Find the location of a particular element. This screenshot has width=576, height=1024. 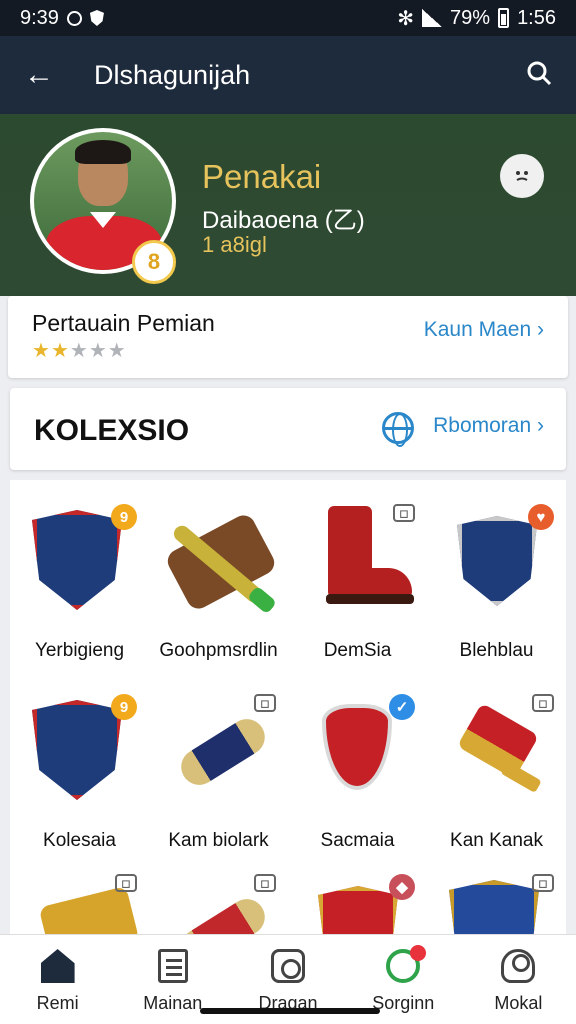

case-icon is located at coordinates (221, 561).